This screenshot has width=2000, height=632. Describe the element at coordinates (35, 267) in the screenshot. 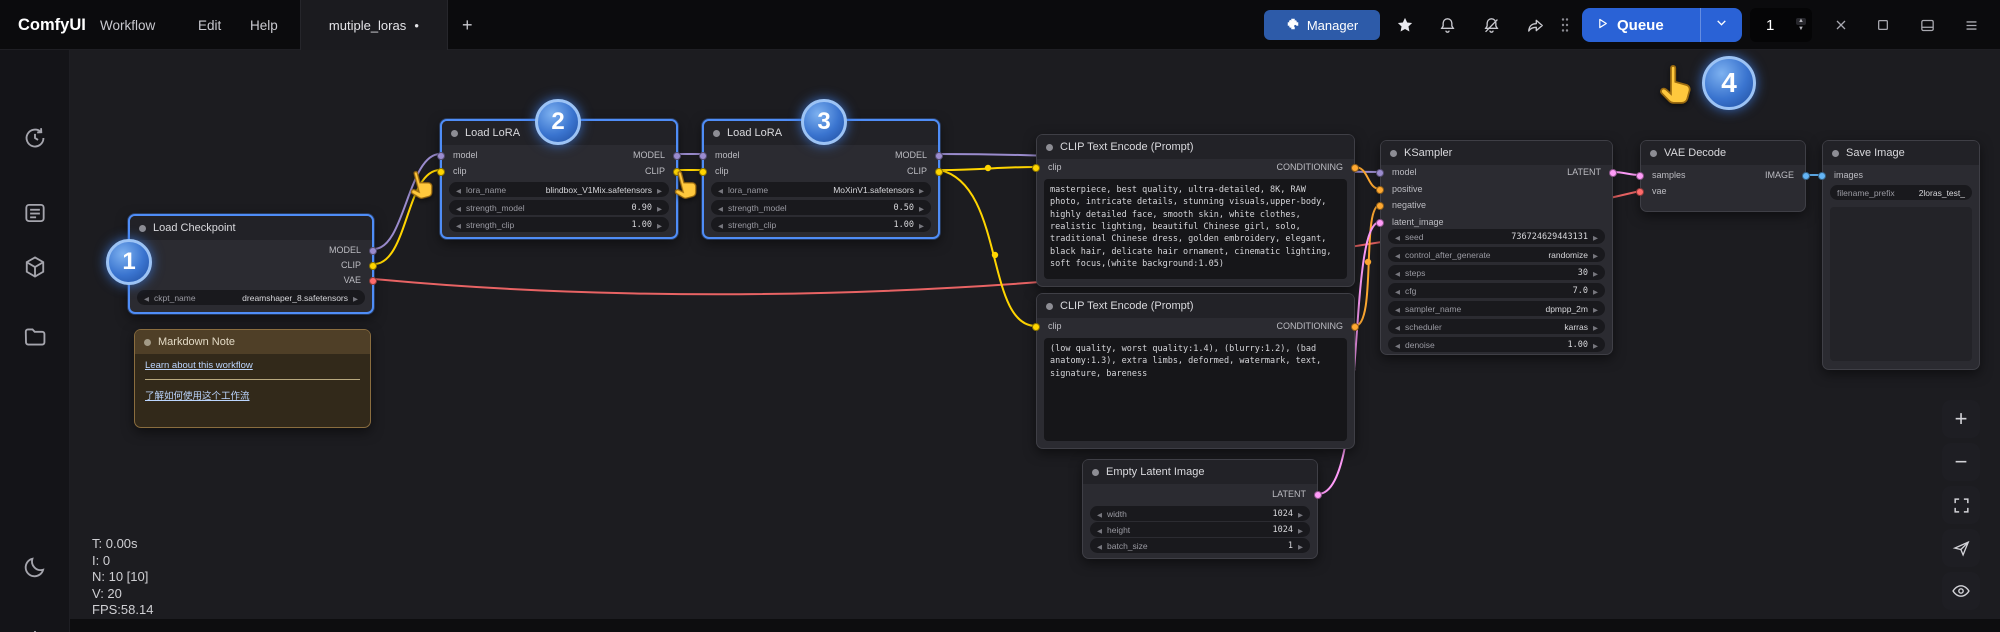

I see `model-library-icon` at that location.